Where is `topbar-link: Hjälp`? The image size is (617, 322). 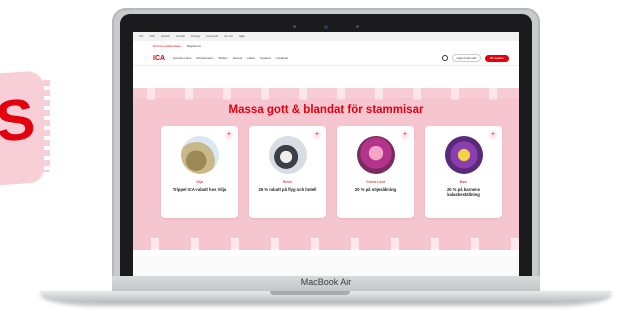
topbar-link: Hjälp is located at coordinates (242, 36).